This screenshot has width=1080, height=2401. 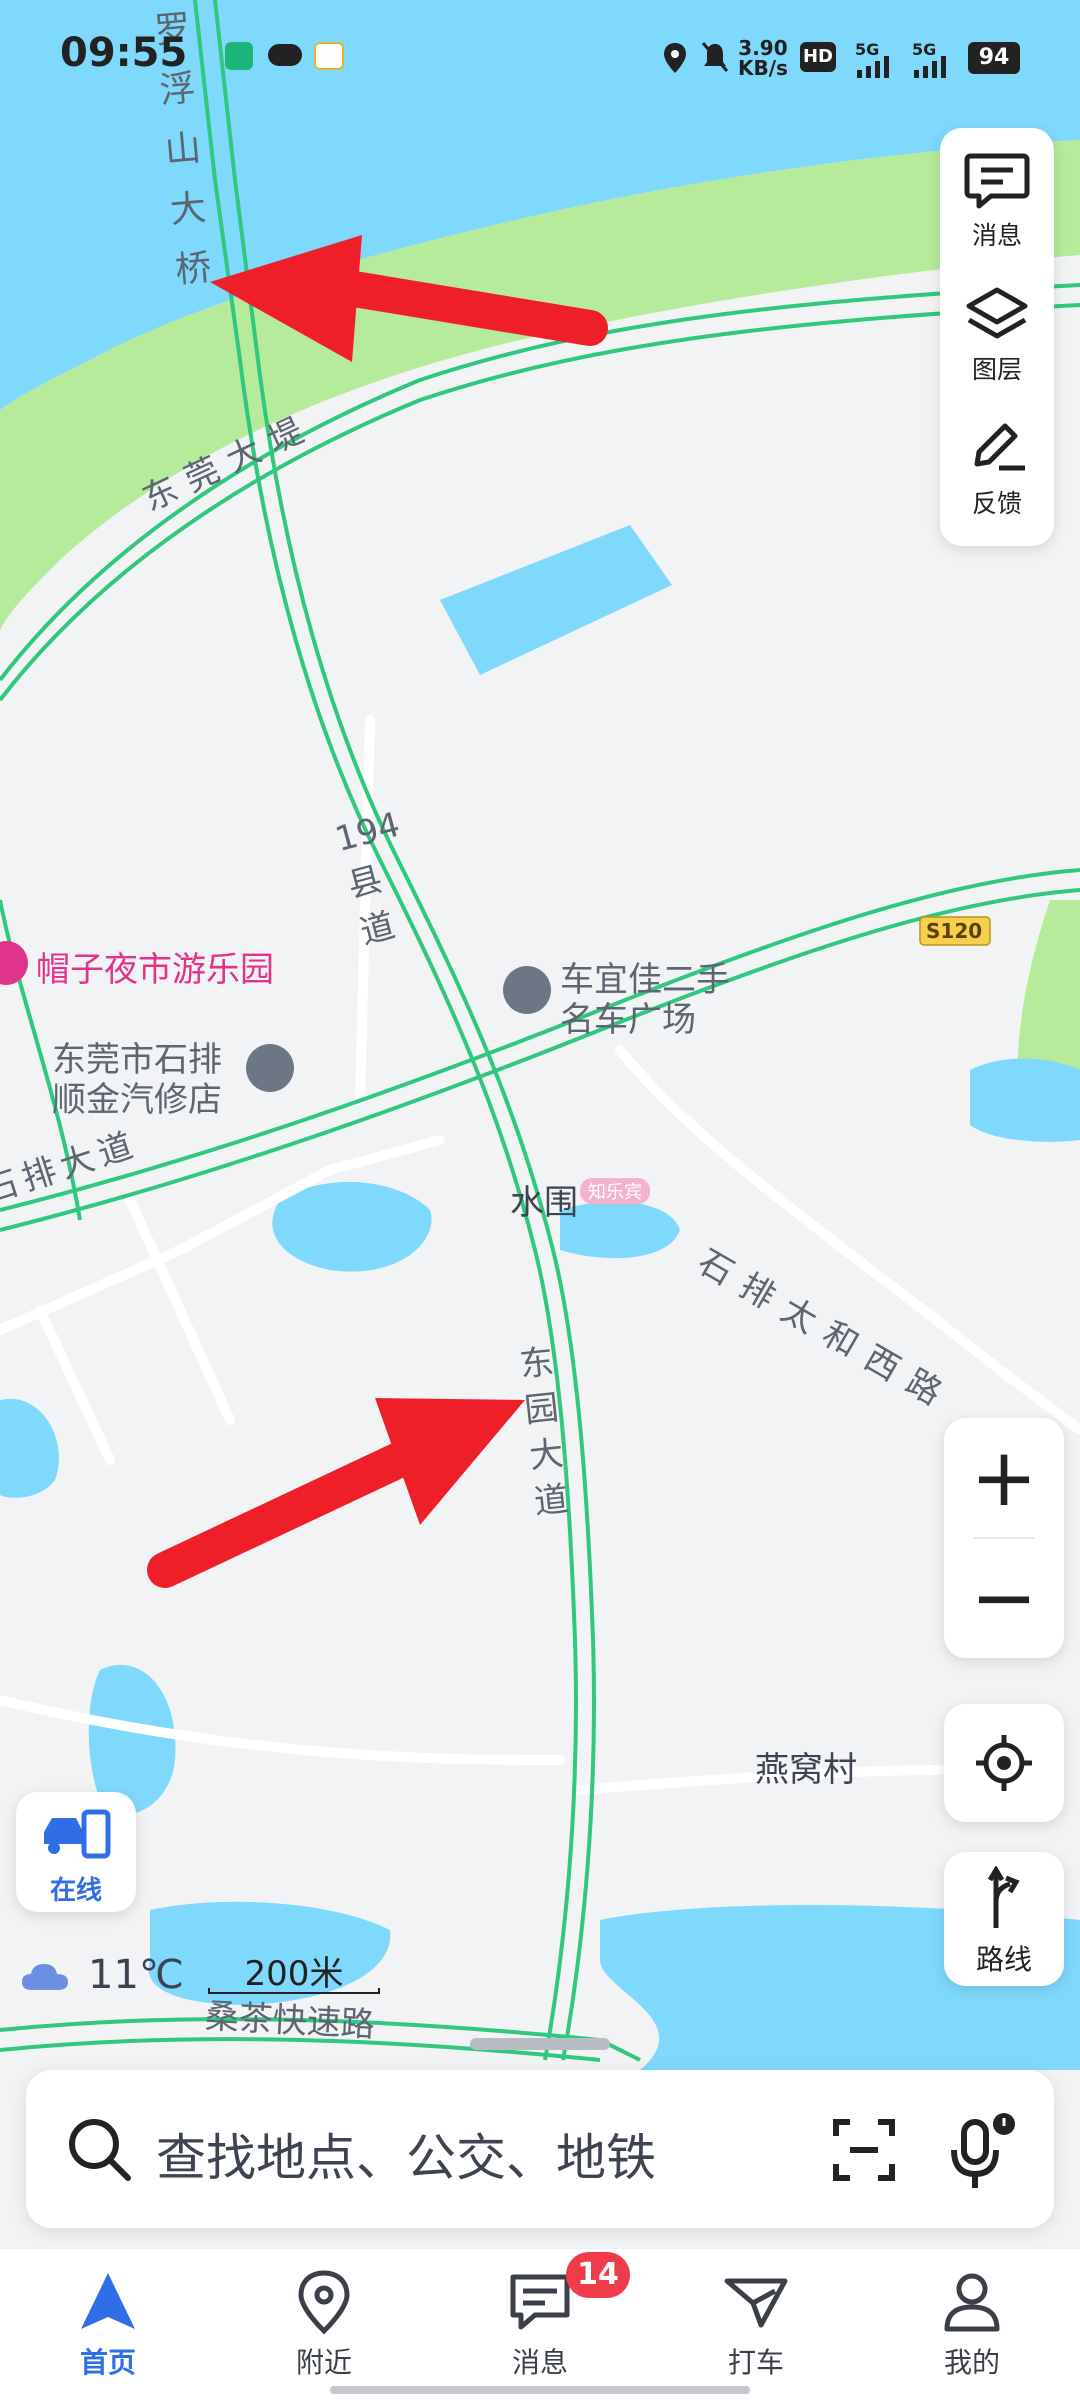 I want to click on search-bar: 查找地点、公交、地铁, so click(x=540, y=2149).